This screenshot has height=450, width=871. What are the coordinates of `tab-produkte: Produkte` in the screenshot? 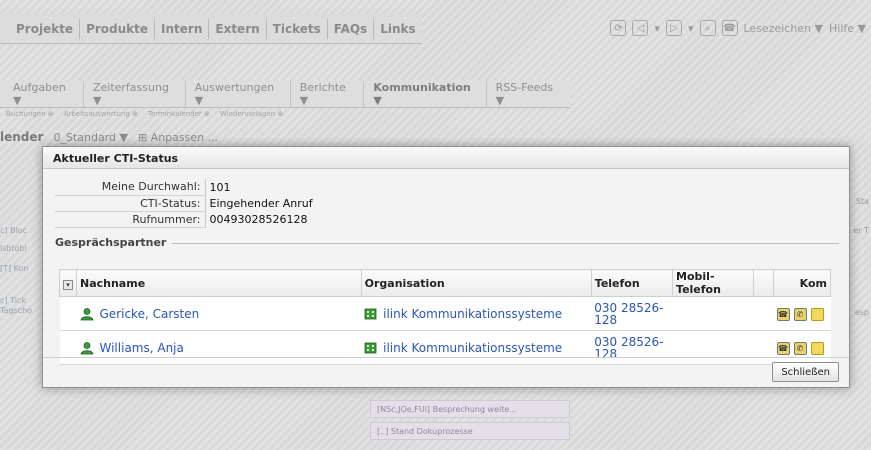 It's located at (118, 28).